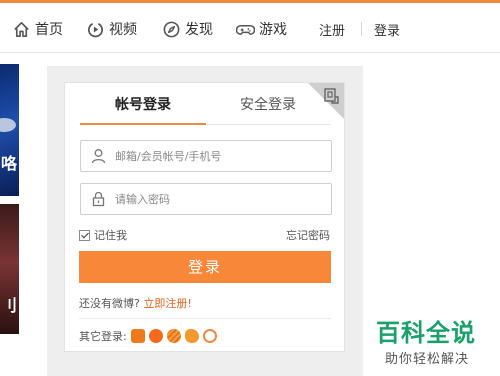  I want to click on lock-icon, so click(98, 199).